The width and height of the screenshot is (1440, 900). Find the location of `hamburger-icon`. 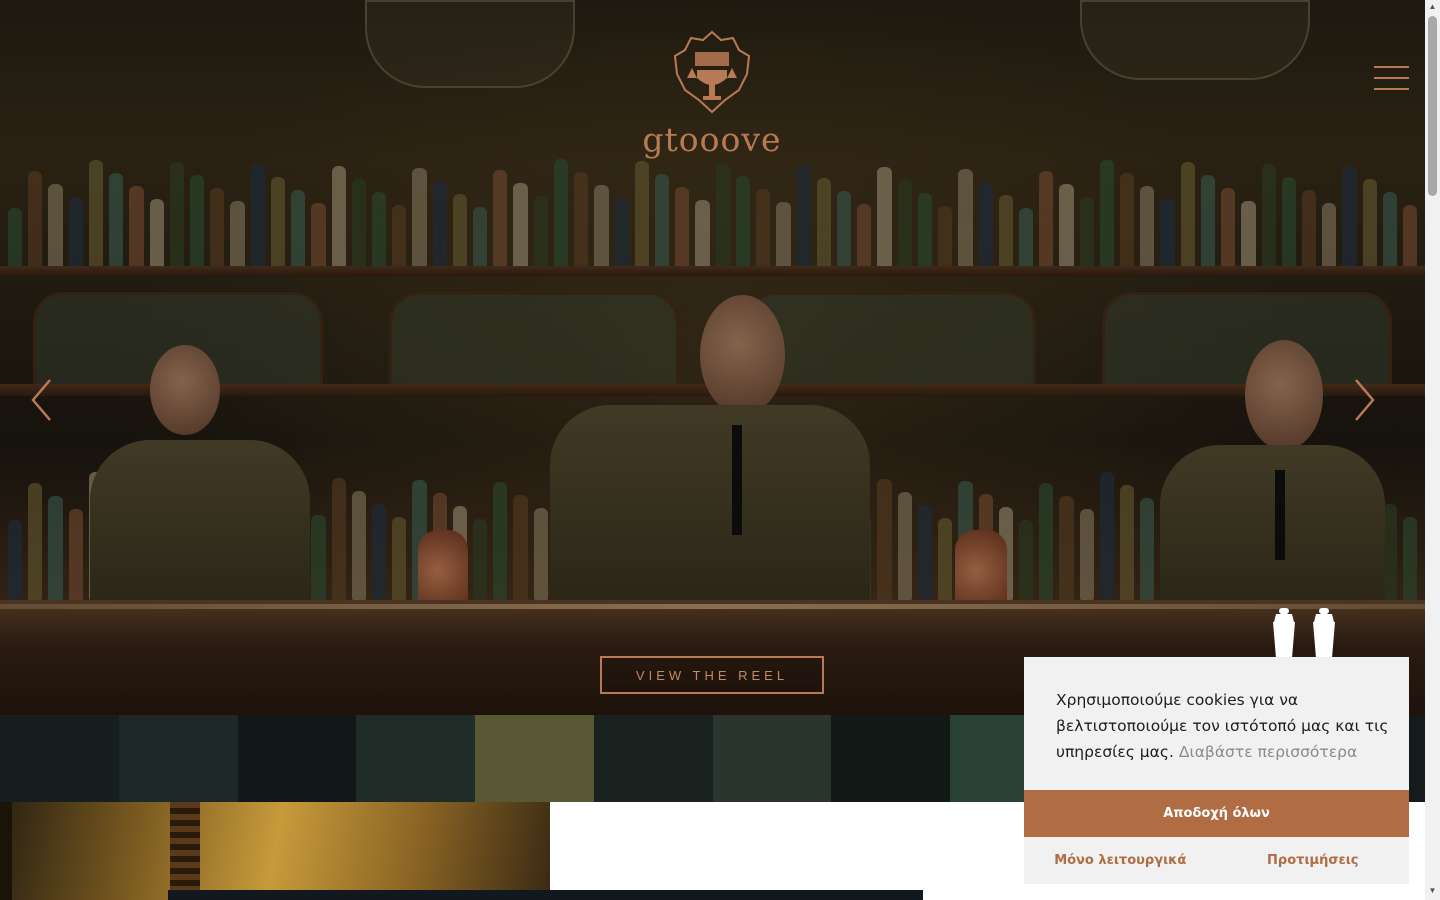

hamburger-icon is located at coordinates (1391, 67).